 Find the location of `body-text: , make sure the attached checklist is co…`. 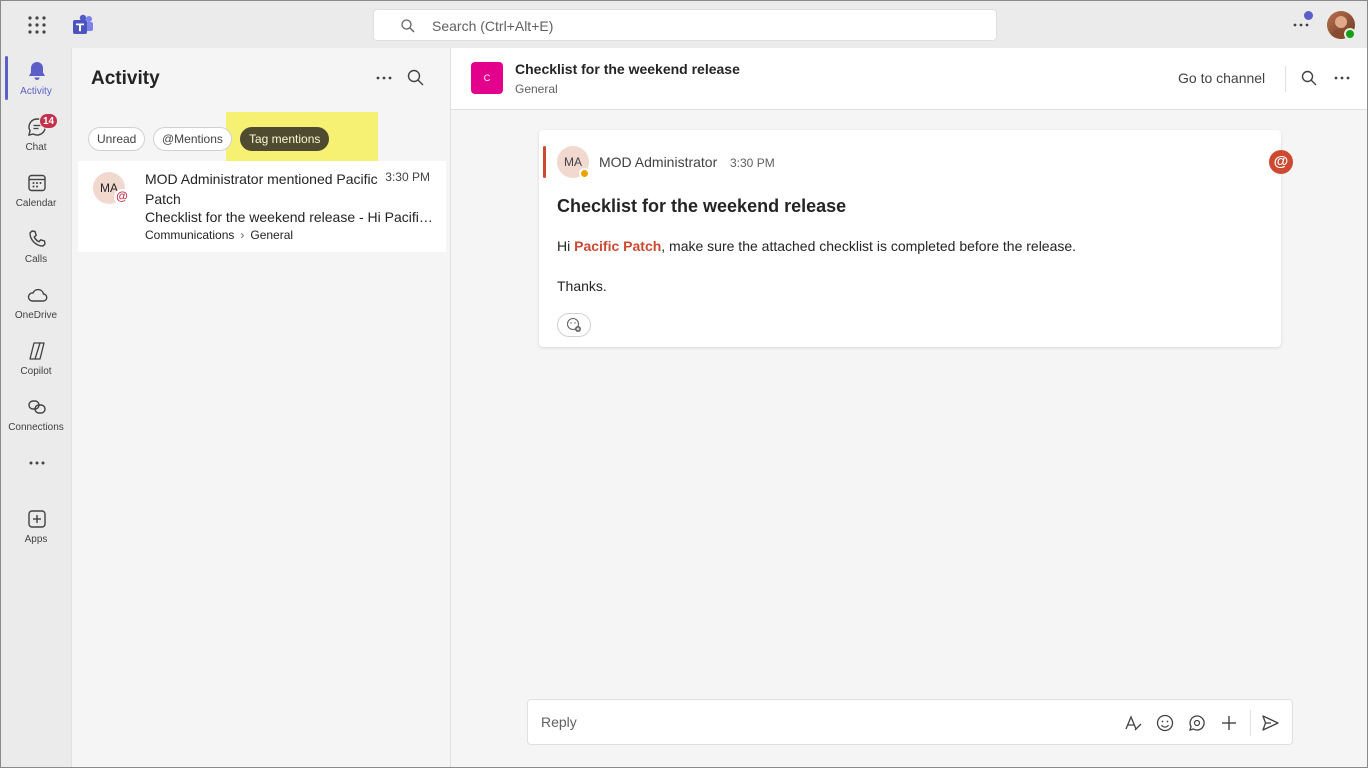

body-text: , make sure the attached checklist is co… is located at coordinates (869, 246).